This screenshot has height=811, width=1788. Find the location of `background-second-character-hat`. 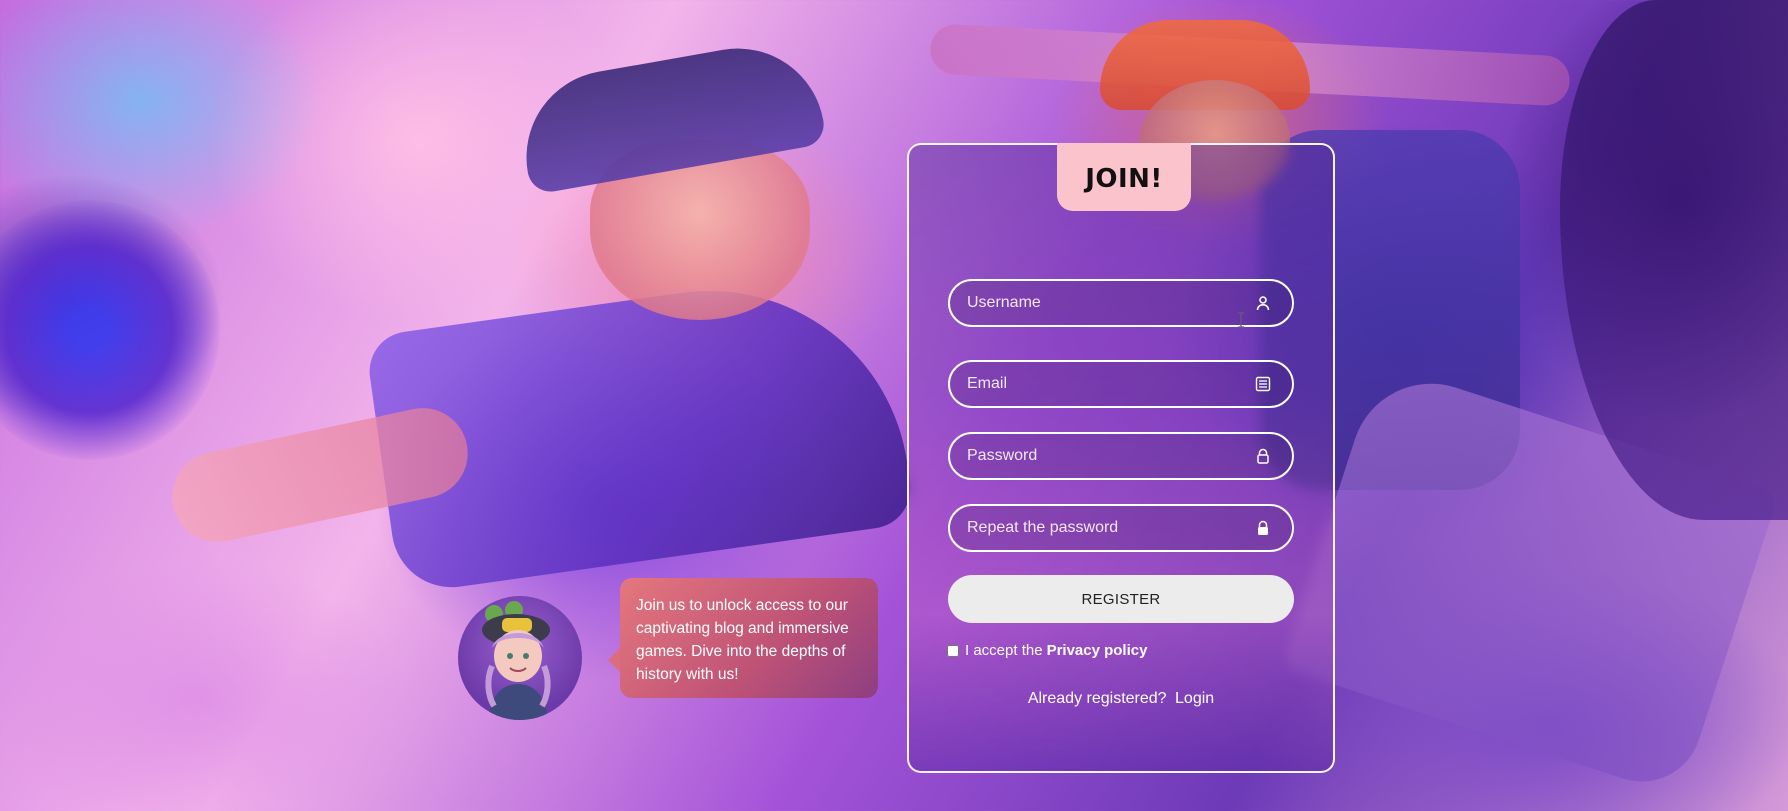

background-second-character-hat is located at coordinates (1205, 65).